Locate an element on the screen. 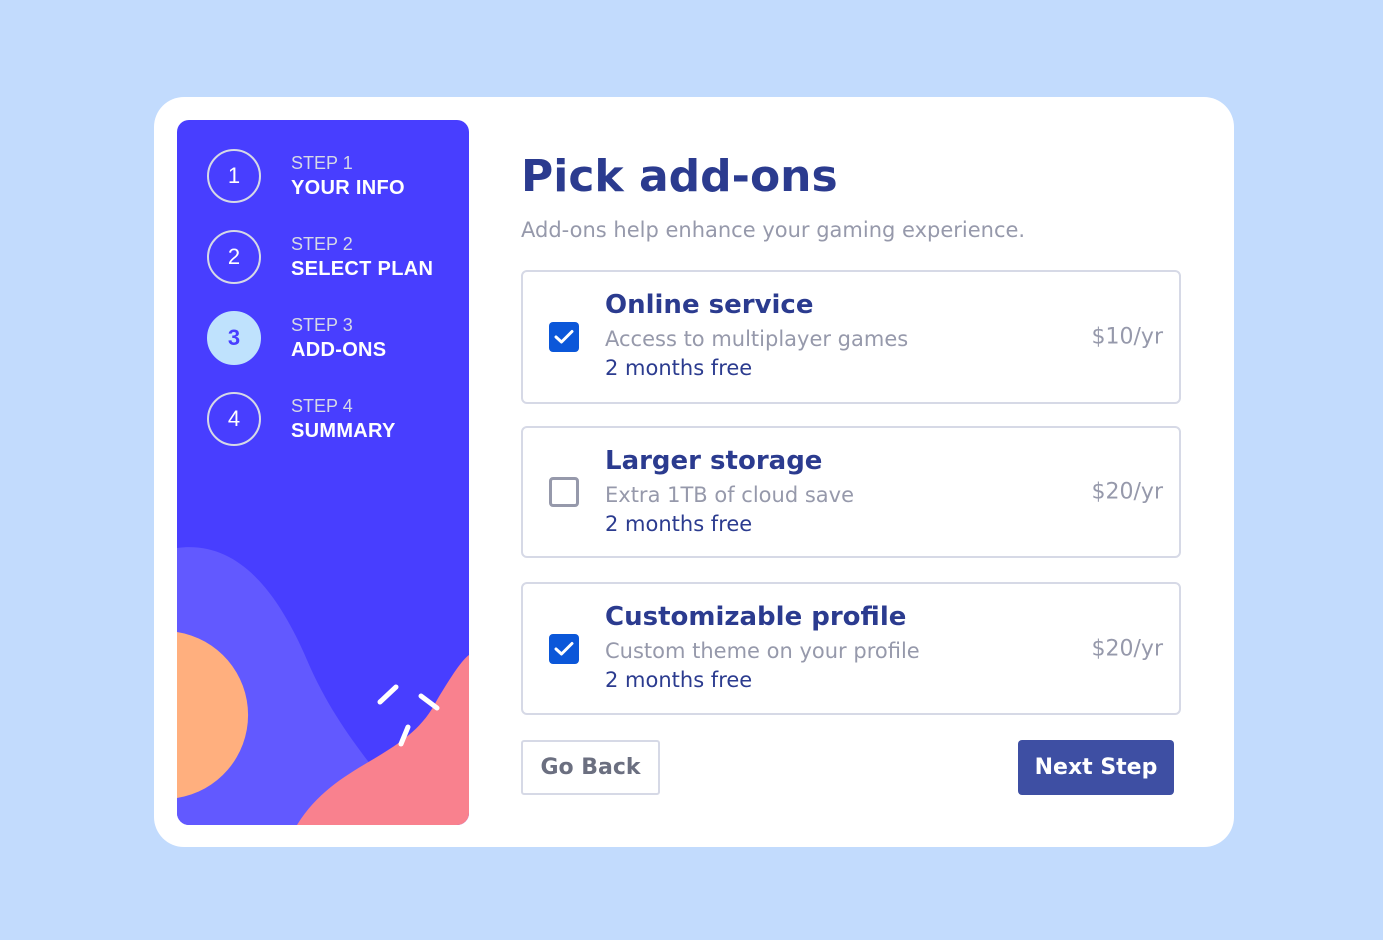 The height and width of the screenshot is (940, 1383). step-label: STEP 1 is located at coordinates (322, 163).